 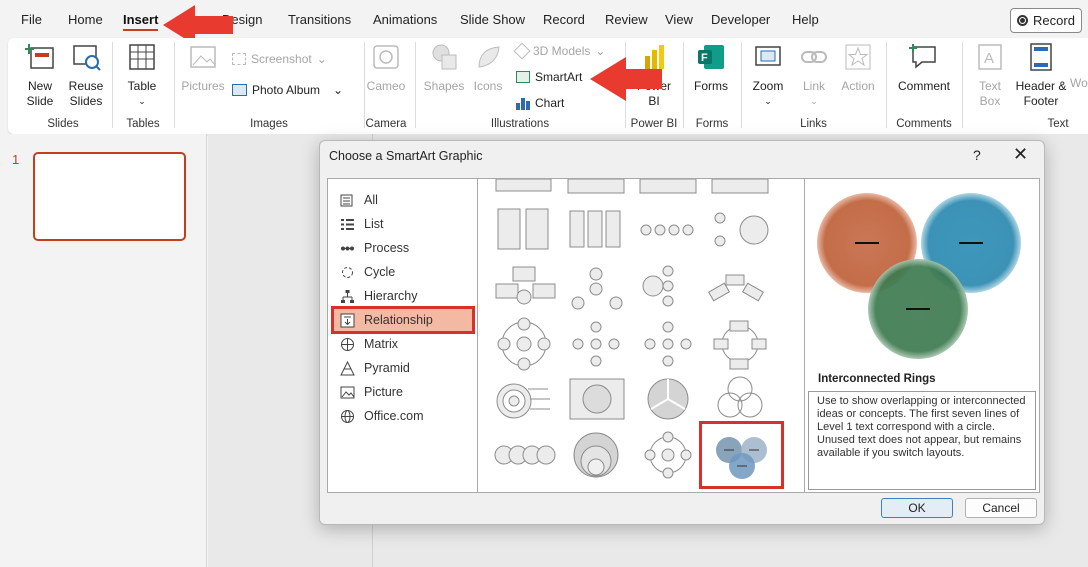 I want to click on tab-review: Review, so click(x=626, y=19).